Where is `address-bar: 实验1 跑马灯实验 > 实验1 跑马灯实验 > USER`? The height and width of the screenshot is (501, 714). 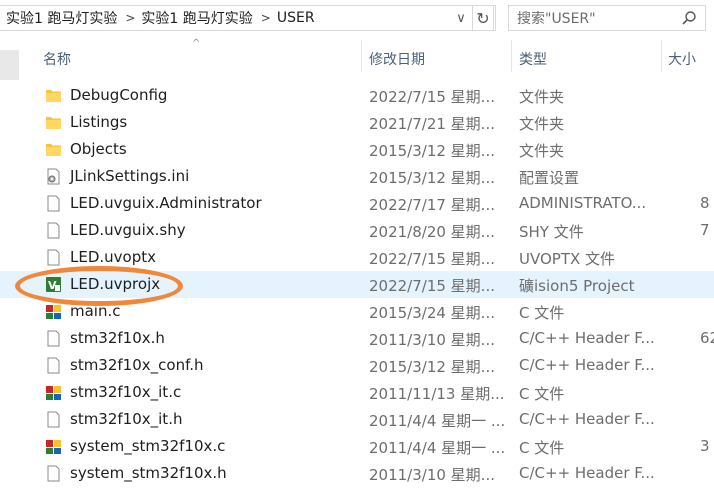
address-bar: 实验1 跑马灯实验 > 实验1 跑马灯实验 > USER is located at coordinates (248, 18).